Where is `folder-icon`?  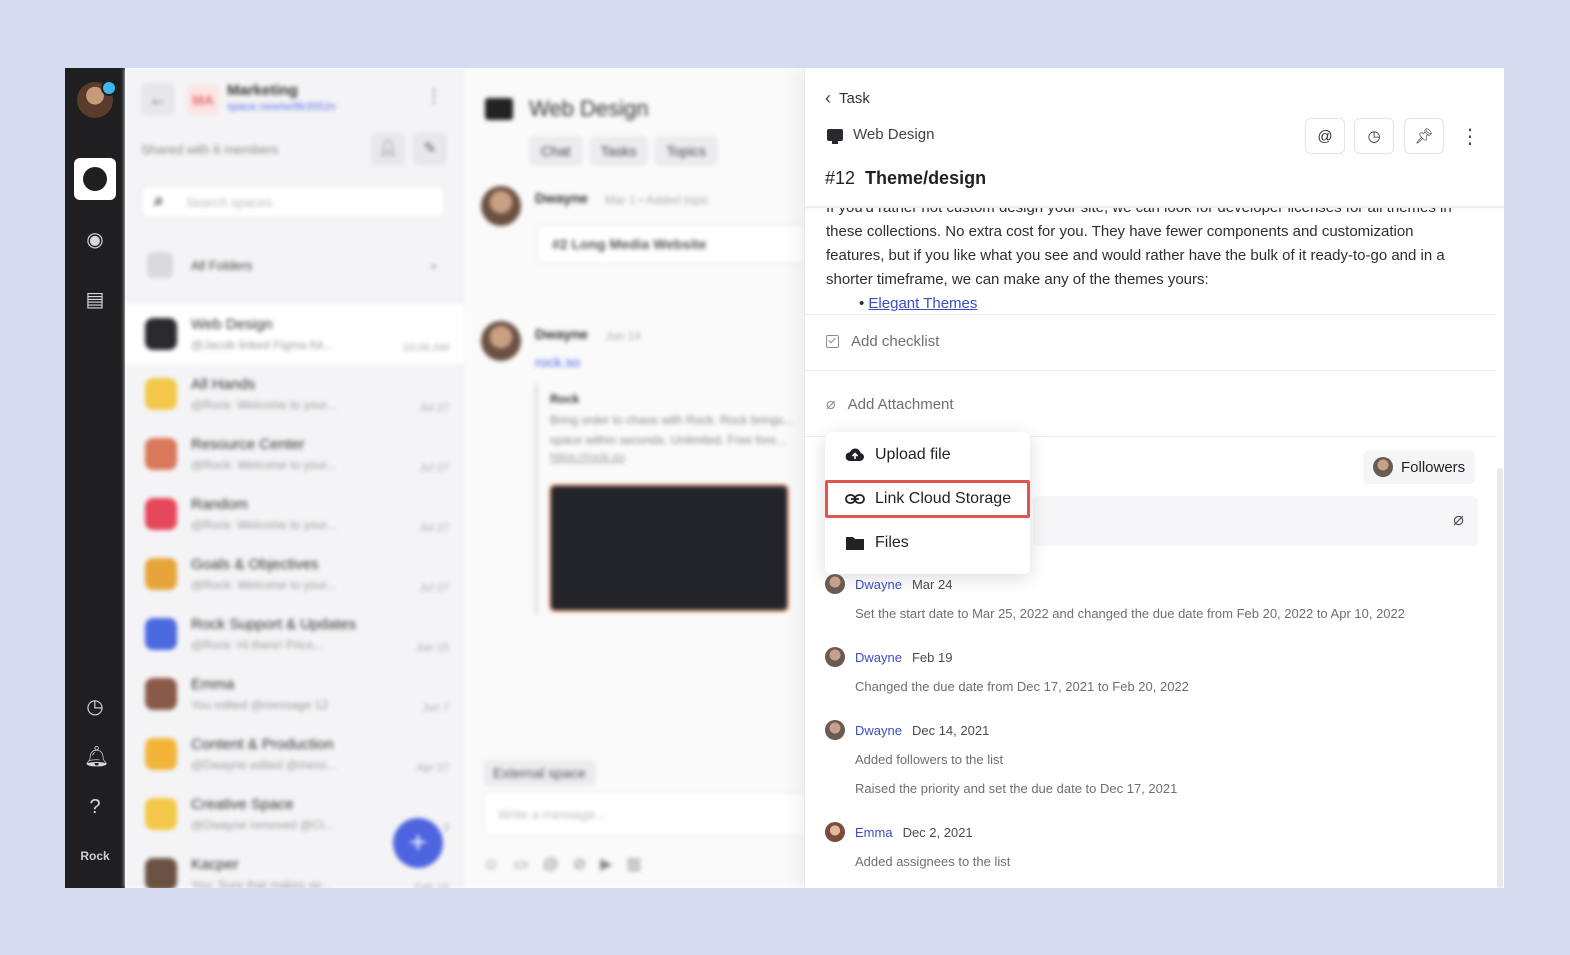
folder-icon is located at coordinates (160, 265).